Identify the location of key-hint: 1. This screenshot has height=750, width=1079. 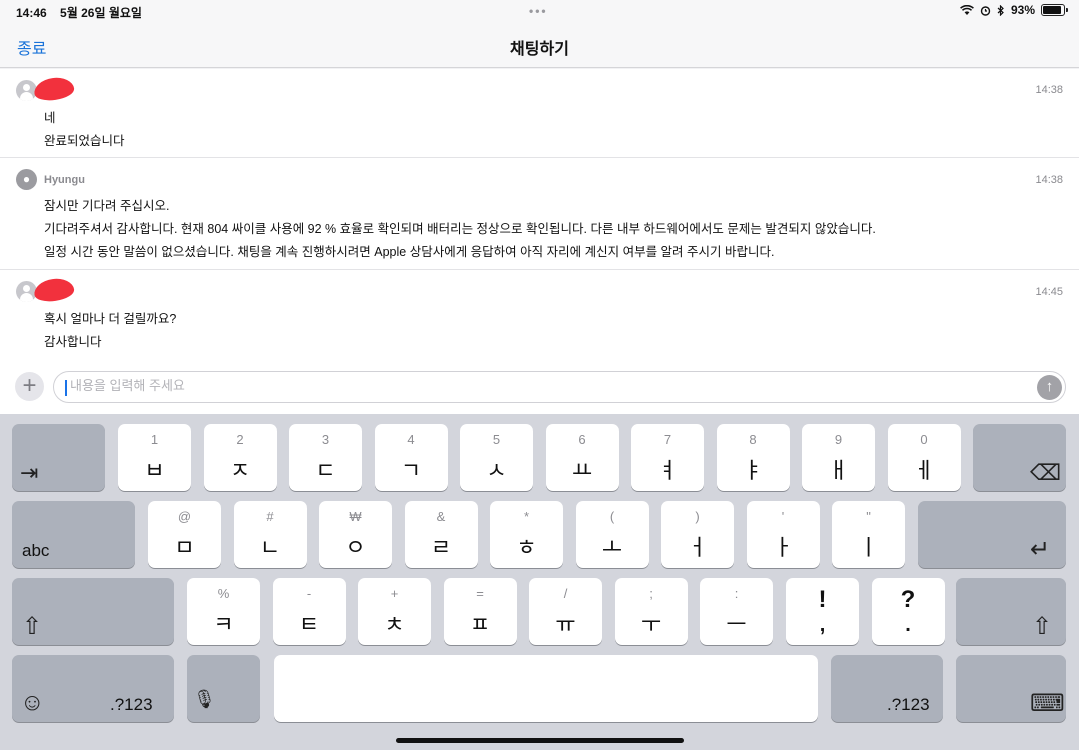
(154, 439).